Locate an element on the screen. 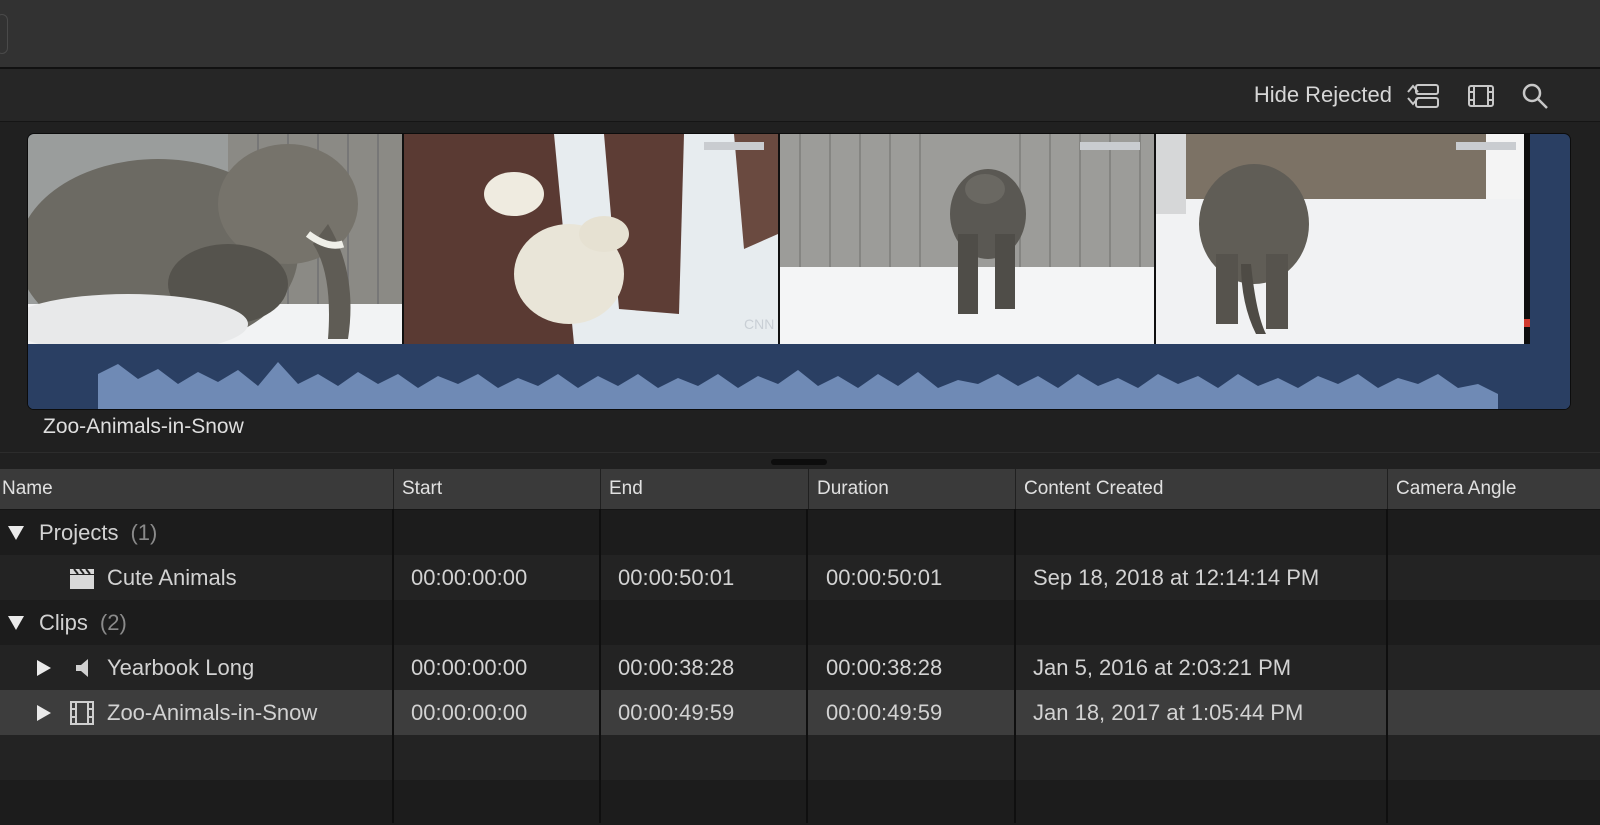 The image size is (1600, 825). row-name: Cute Animals is located at coordinates (172, 577).